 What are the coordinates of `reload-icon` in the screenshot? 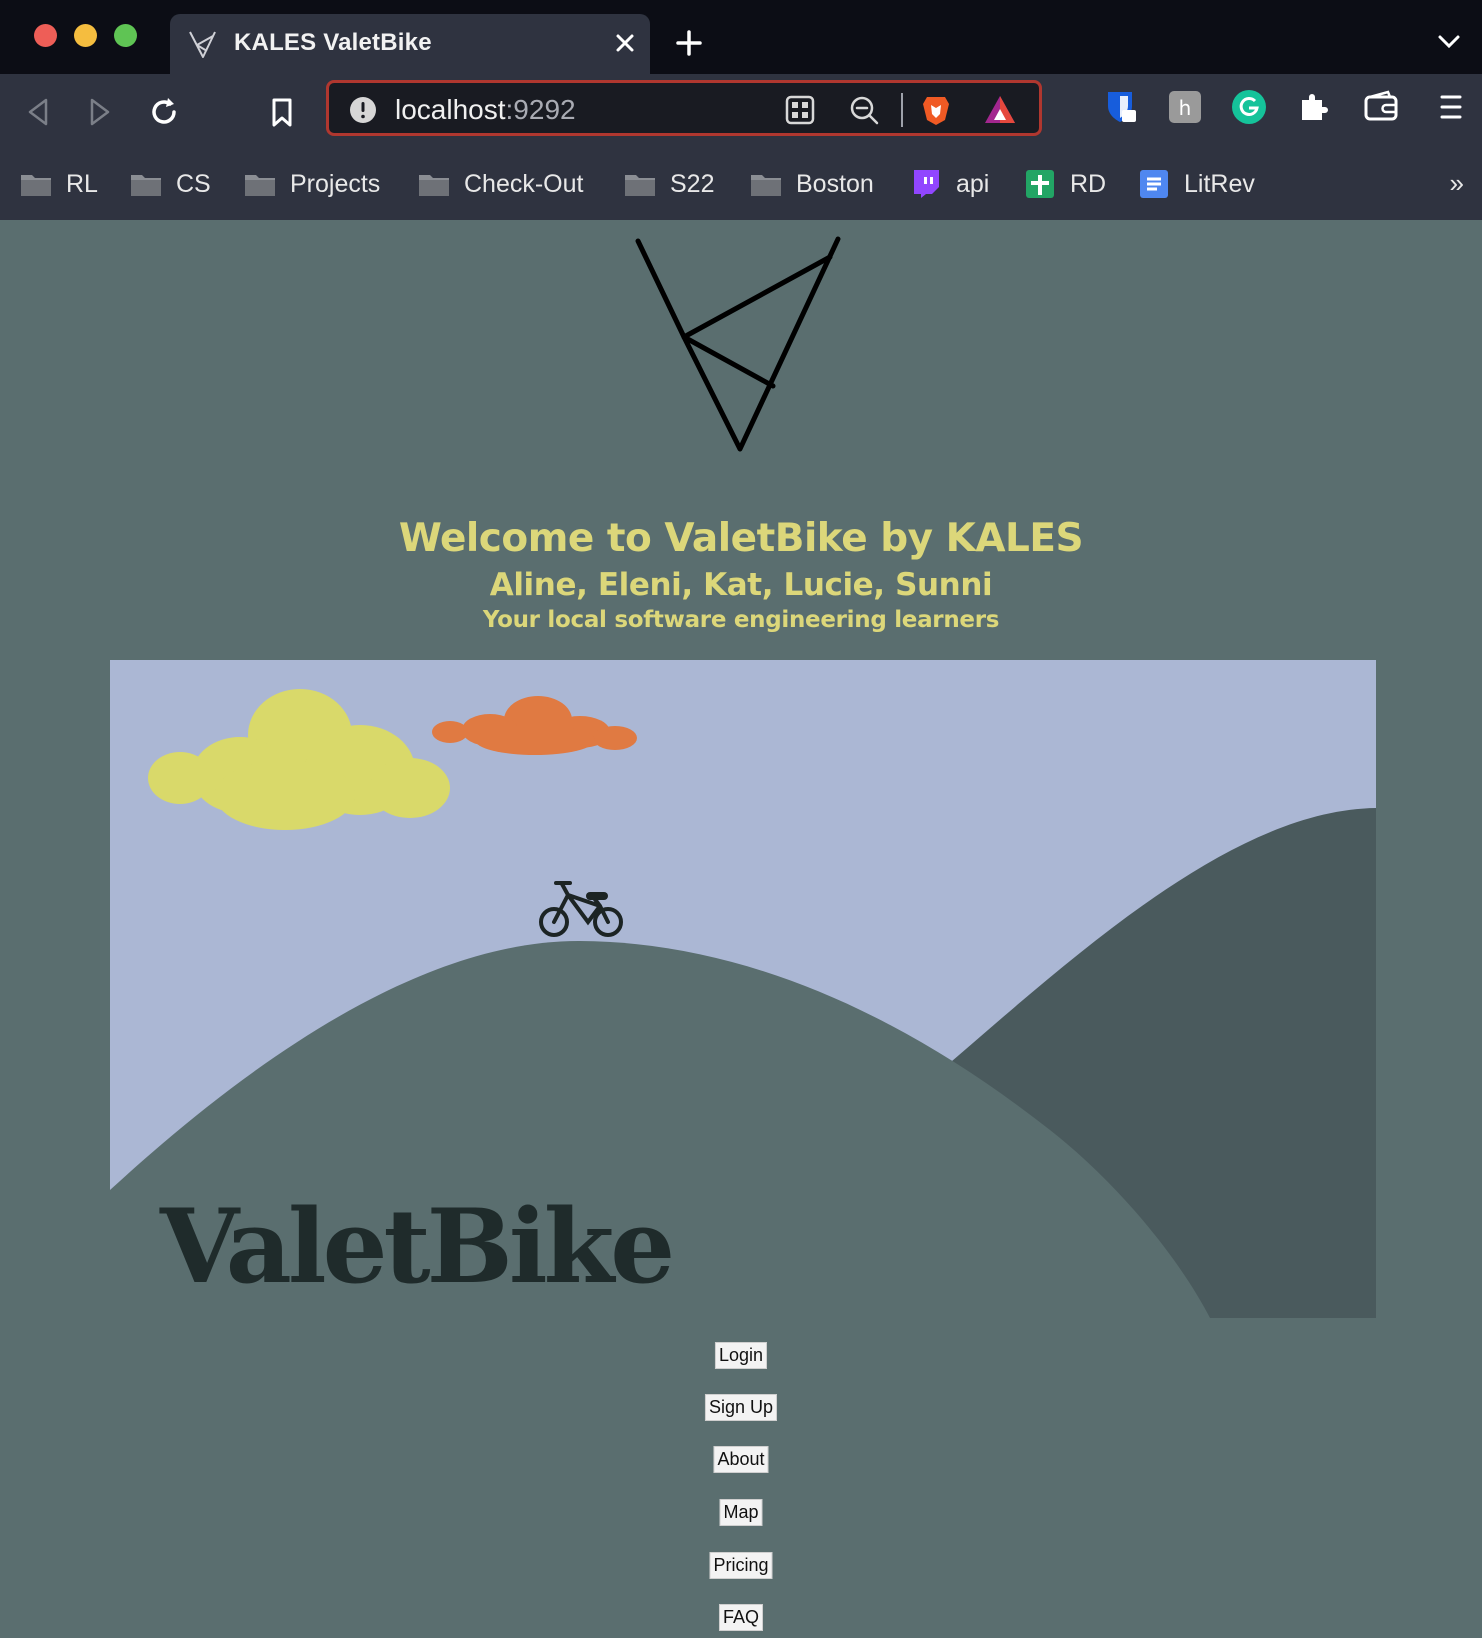 It's located at (164, 112).